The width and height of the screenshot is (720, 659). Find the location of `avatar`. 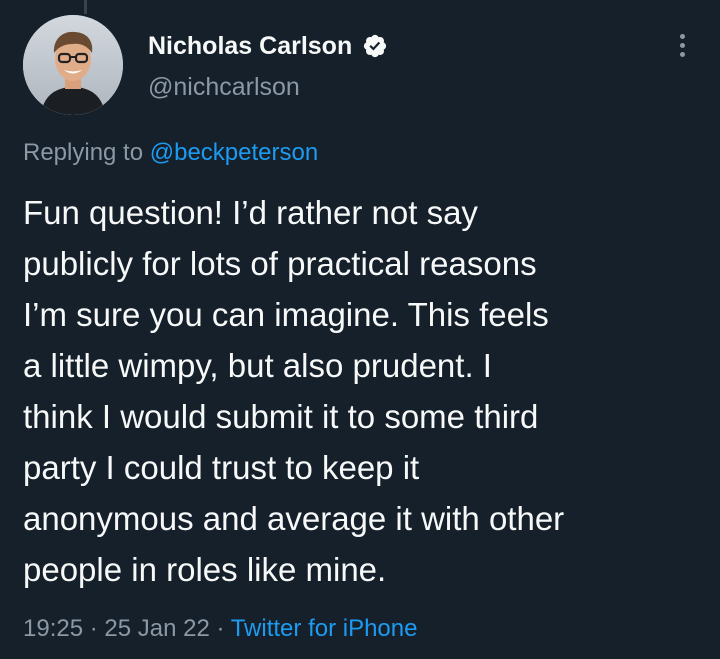

avatar is located at coordinates (73, 65).